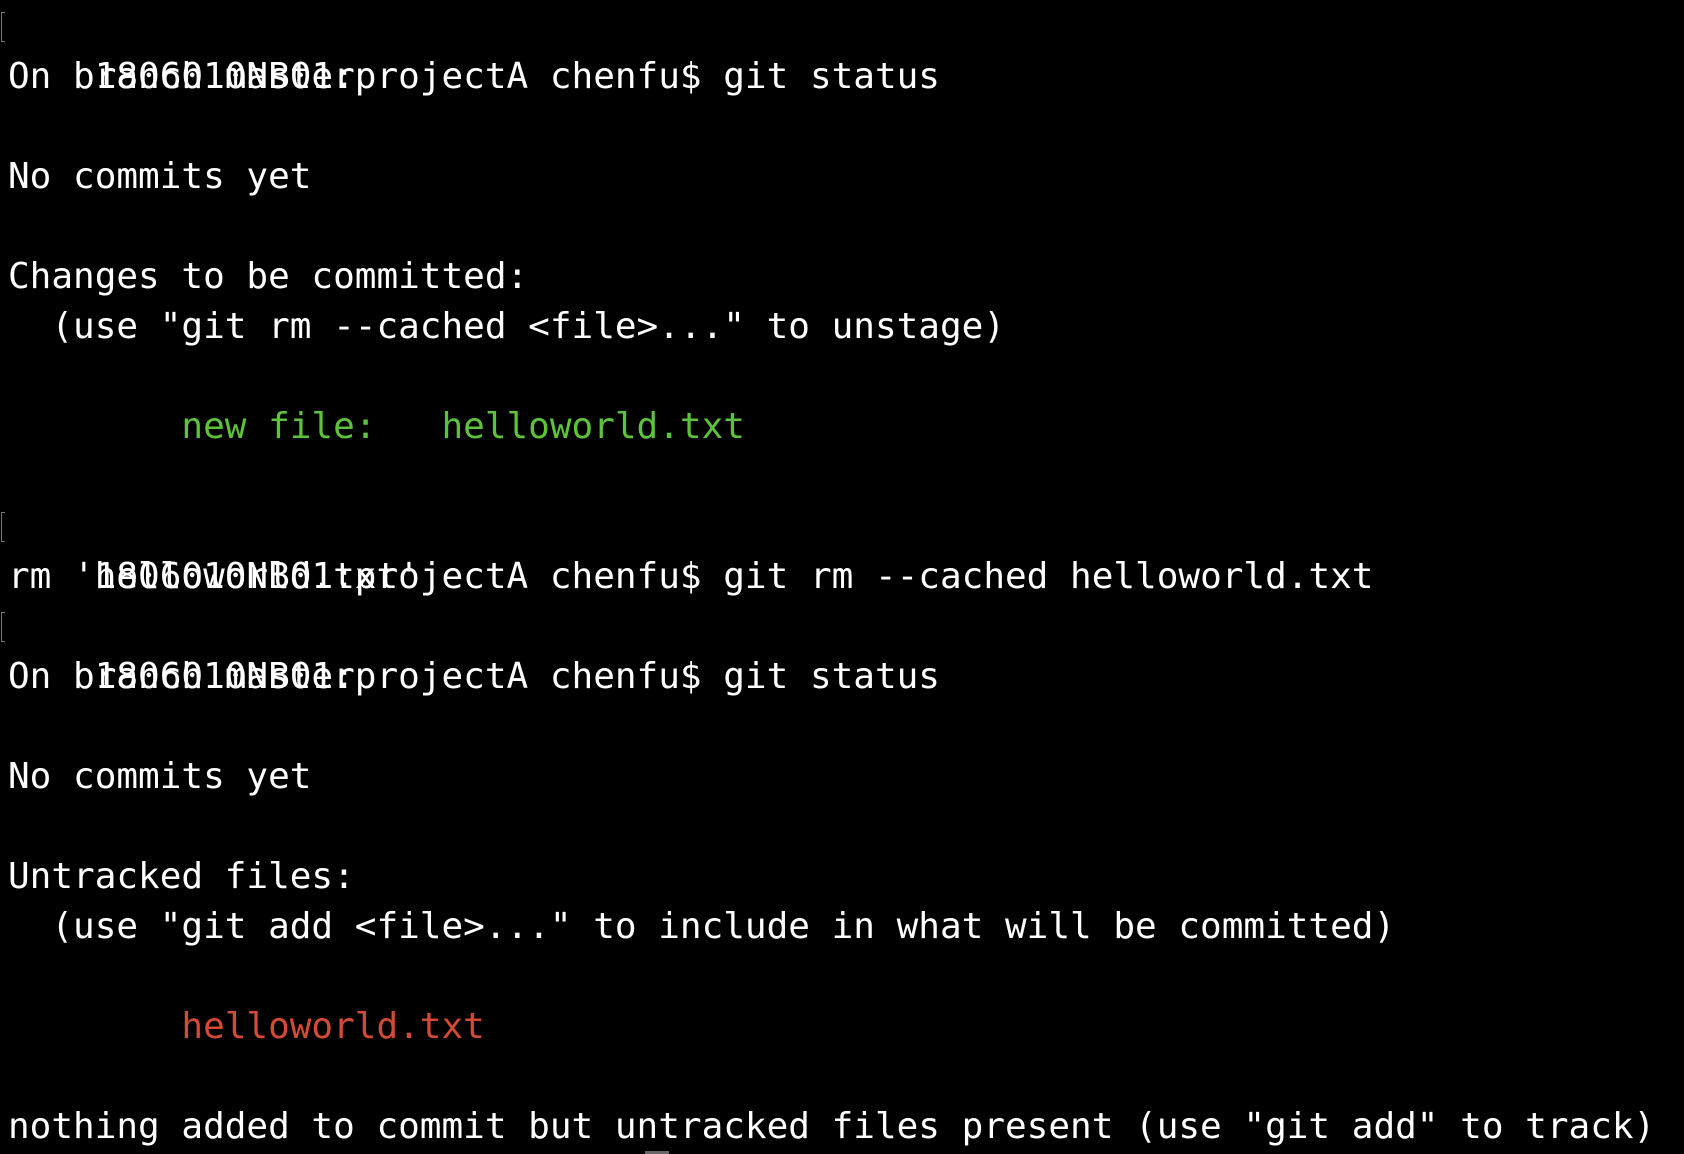  I want to click on untracked-file-entry: helloworld.txt, so click(333, 1026).